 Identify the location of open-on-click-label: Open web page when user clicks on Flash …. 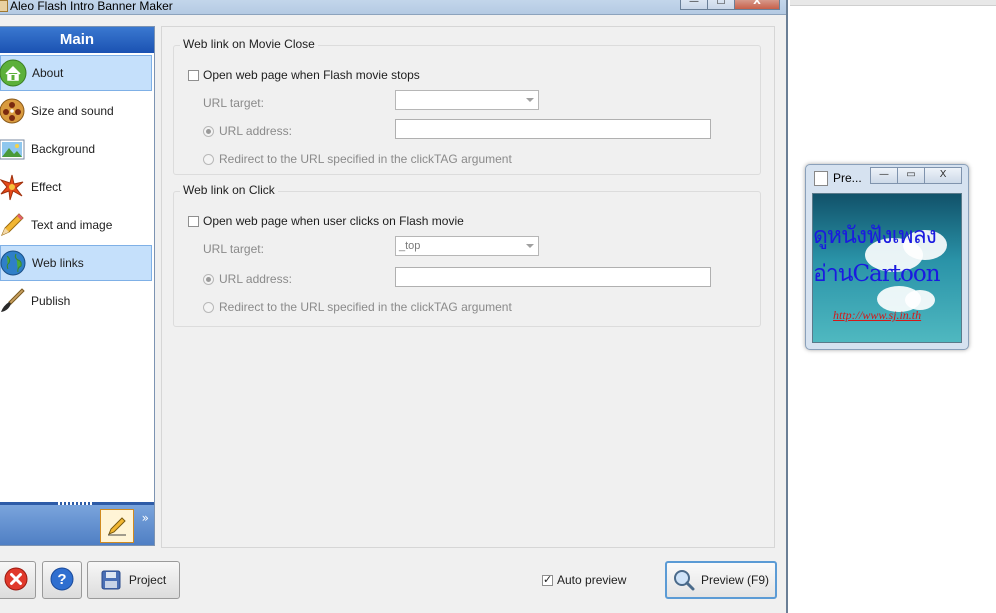
(333, 221).